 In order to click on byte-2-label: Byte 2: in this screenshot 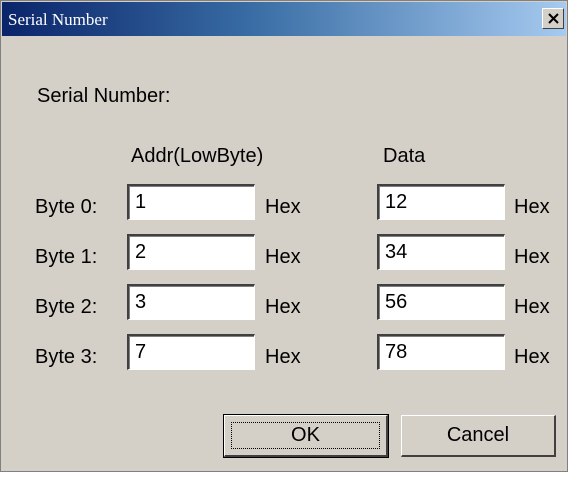, I will do `click(66, 307)`.